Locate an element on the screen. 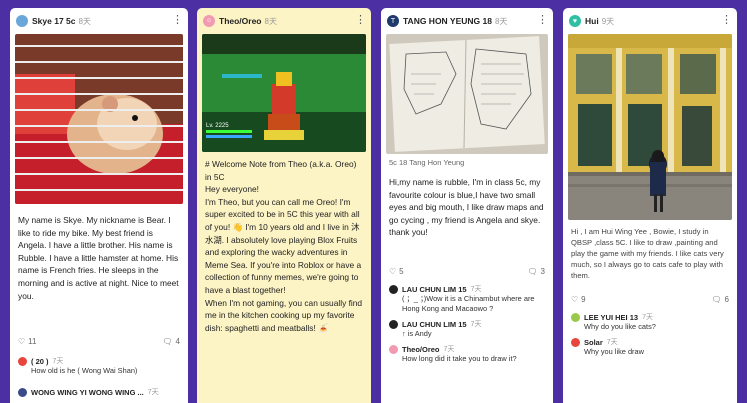 Image resolution: width=747 pixels, height=403 pixels. comment-author: LEE YUI HEI 13 is located at coordinates (611, 317).